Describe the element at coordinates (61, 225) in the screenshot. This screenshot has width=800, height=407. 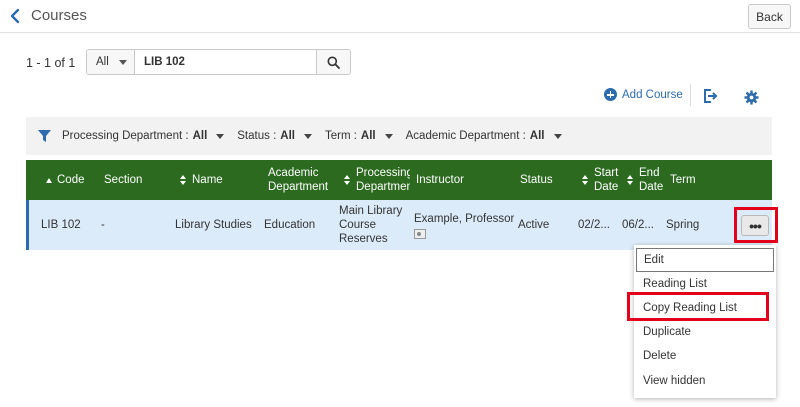
I see `cell-code: LIB 102` at that location.